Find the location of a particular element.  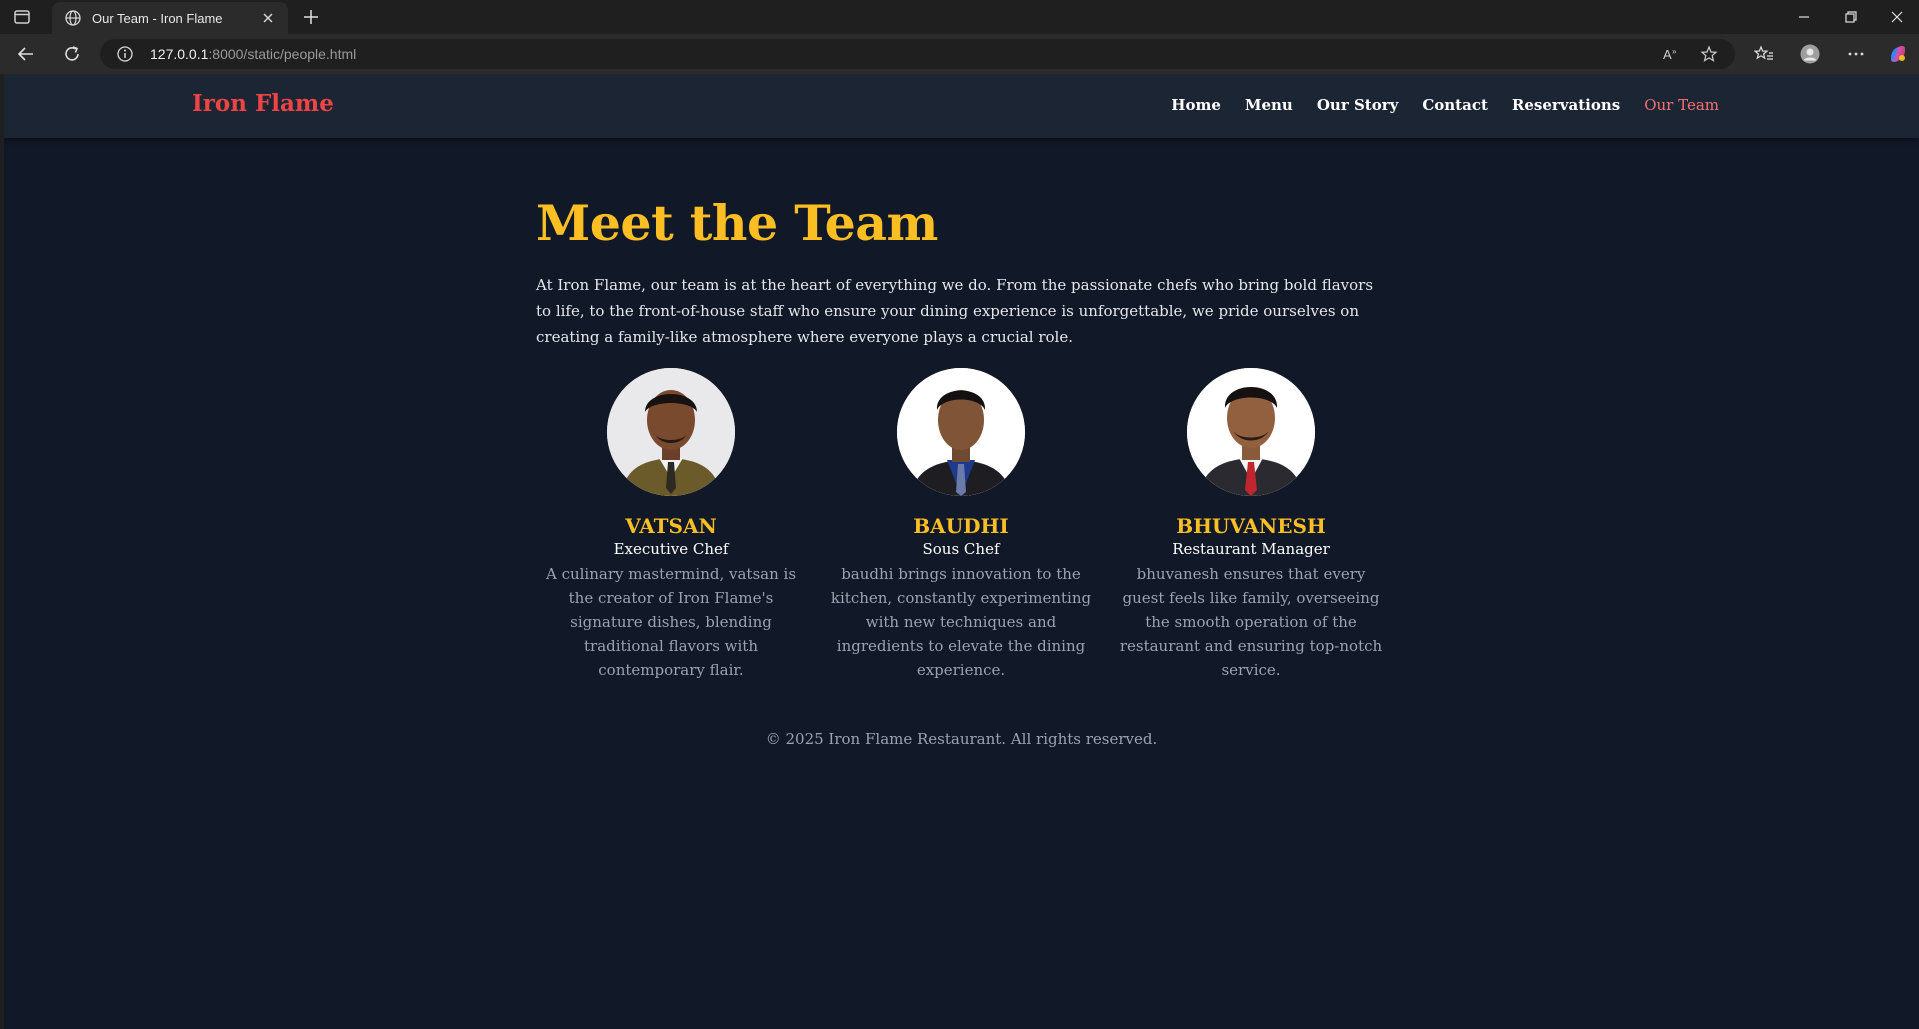

member-name: BAUDHI is located at coordinates (961, 526).